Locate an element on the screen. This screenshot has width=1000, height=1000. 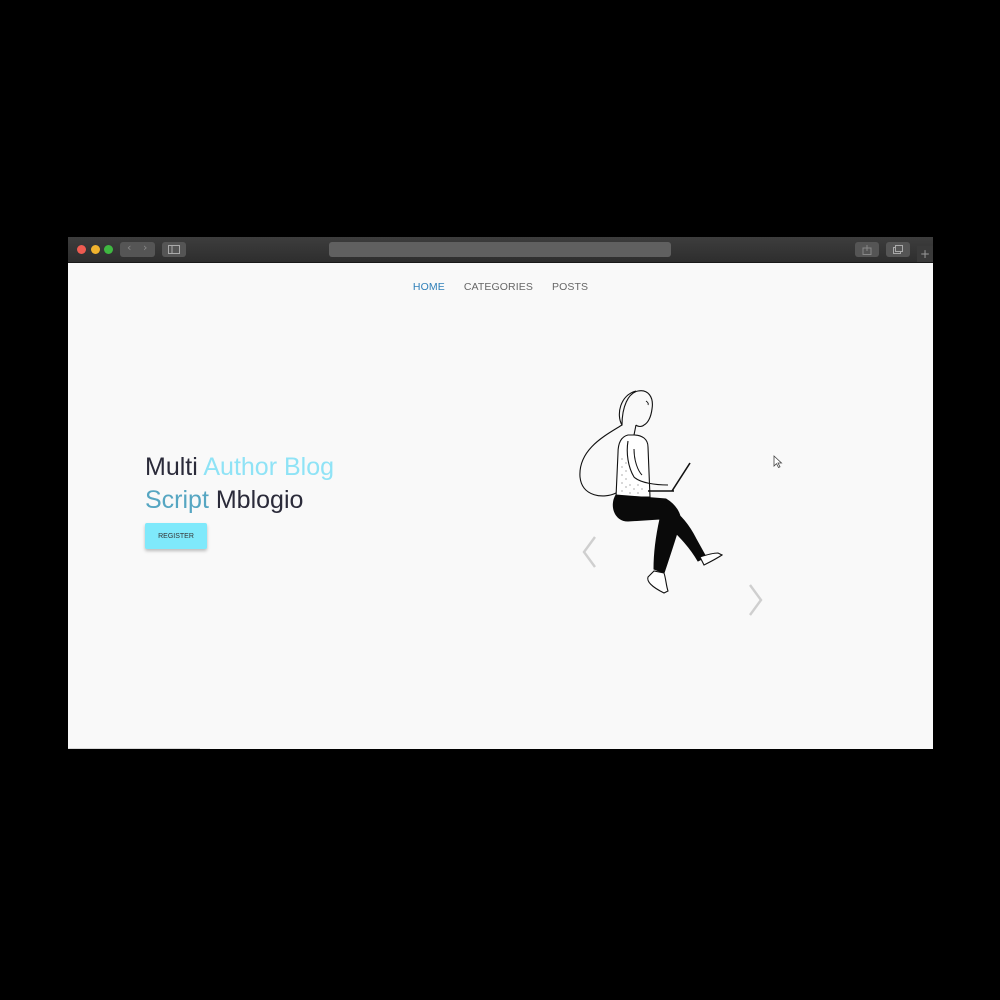
slider-prev-chevron-left-icon is located at coordinates (590, 552).